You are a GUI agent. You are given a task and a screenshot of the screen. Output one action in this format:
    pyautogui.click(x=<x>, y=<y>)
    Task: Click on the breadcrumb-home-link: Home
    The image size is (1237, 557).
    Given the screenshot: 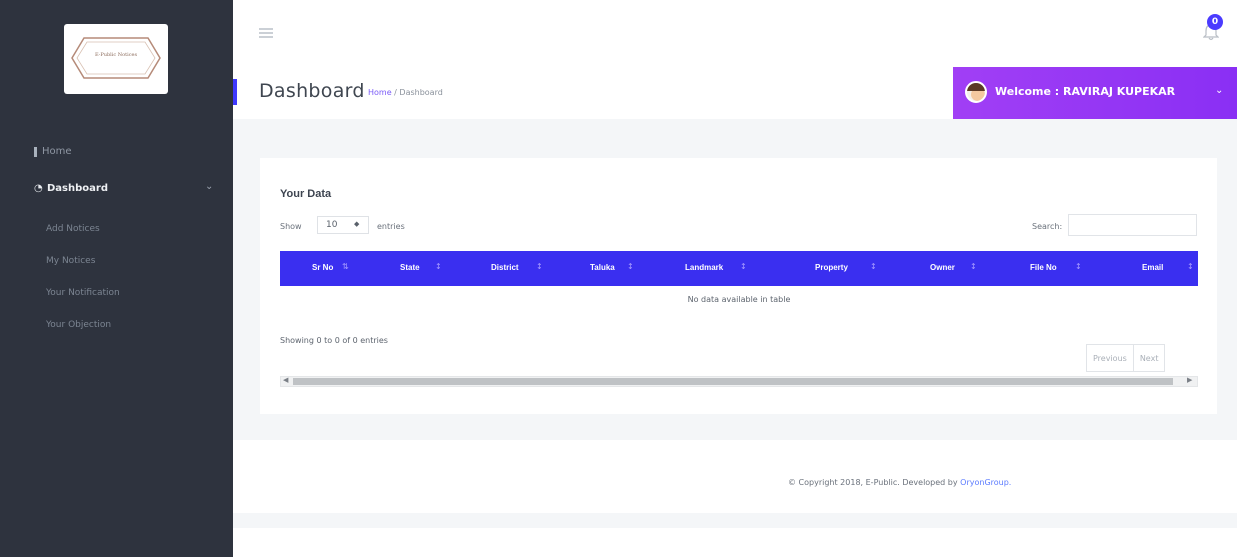 What is the action you would take?
    pyautogui.click(x=380, y=92)
    